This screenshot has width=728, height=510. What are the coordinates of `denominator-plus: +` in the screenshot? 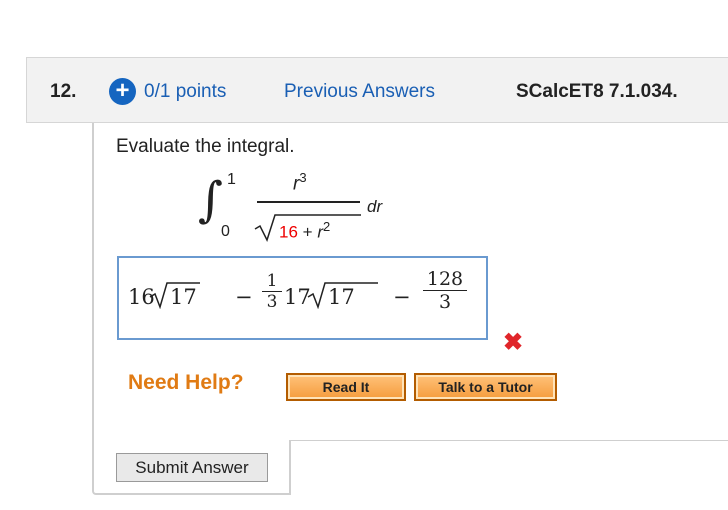 It's located at (307, 232).